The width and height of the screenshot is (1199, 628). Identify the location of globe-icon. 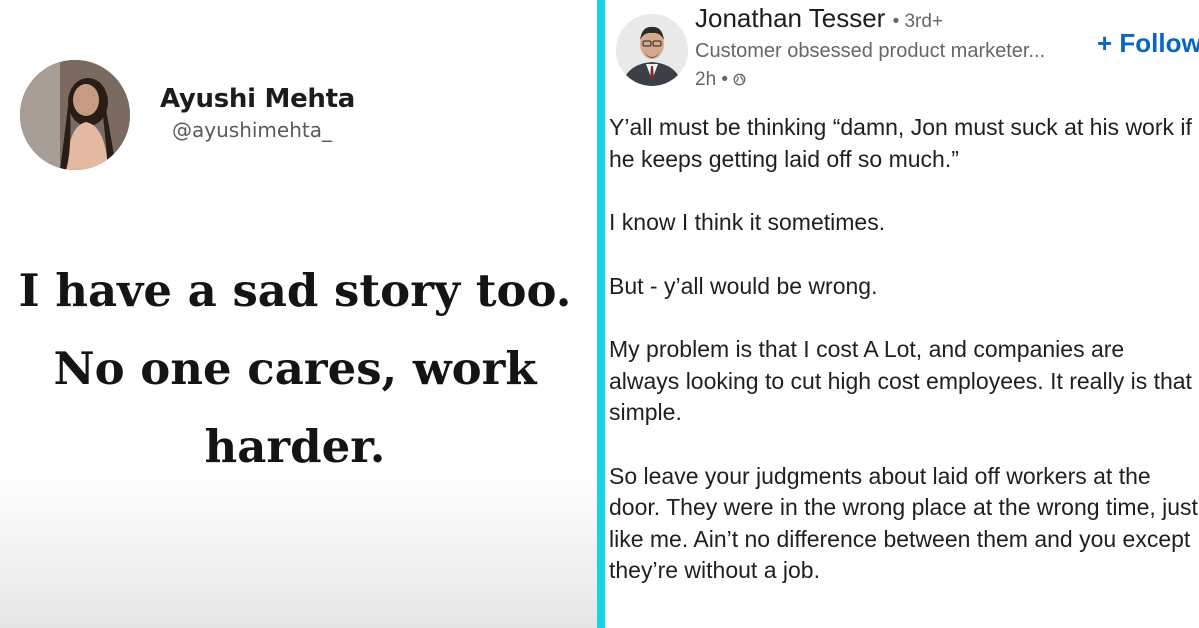
(739, 79).